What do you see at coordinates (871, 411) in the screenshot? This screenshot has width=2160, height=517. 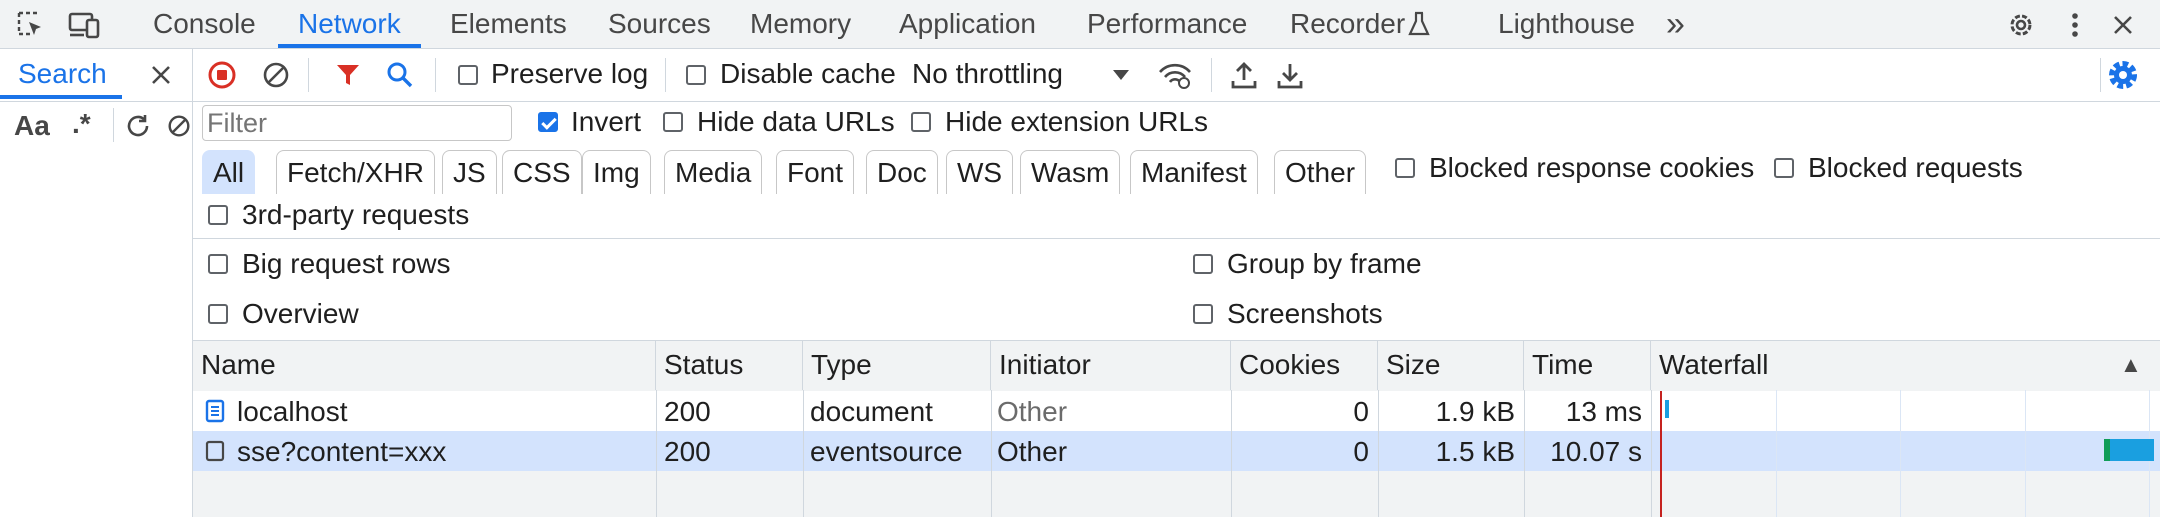 I see `request-type: document` at bounding box center [871, 411].